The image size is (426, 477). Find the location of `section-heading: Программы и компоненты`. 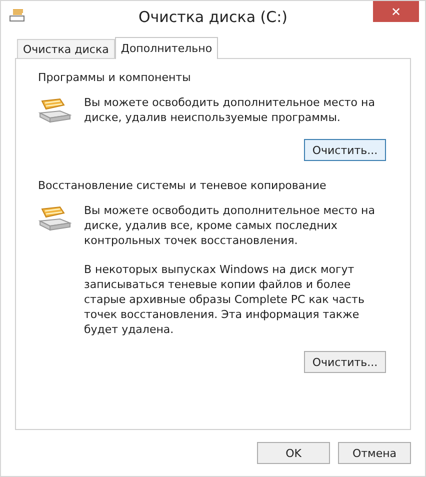

section-heading: Программы и компоненты is located at coordinates (115, 77).